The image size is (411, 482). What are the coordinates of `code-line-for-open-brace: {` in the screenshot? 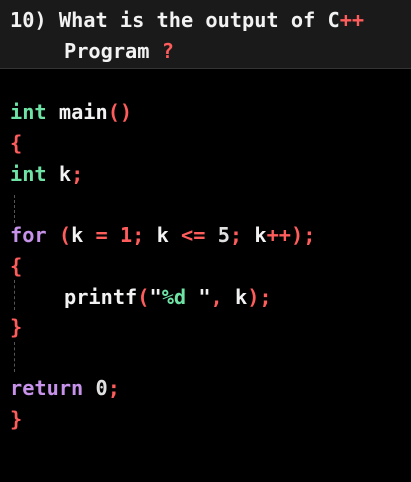 It's located at (16, 266).